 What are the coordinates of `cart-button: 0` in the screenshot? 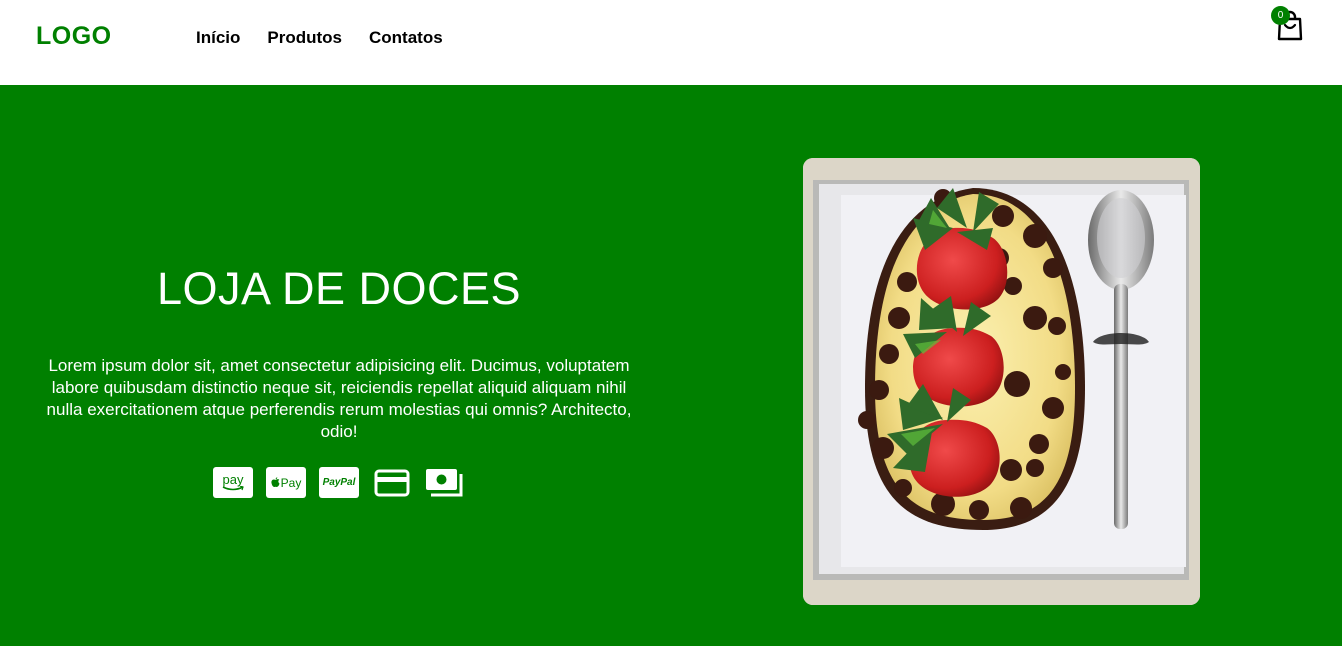 It's located at (1290, 26).